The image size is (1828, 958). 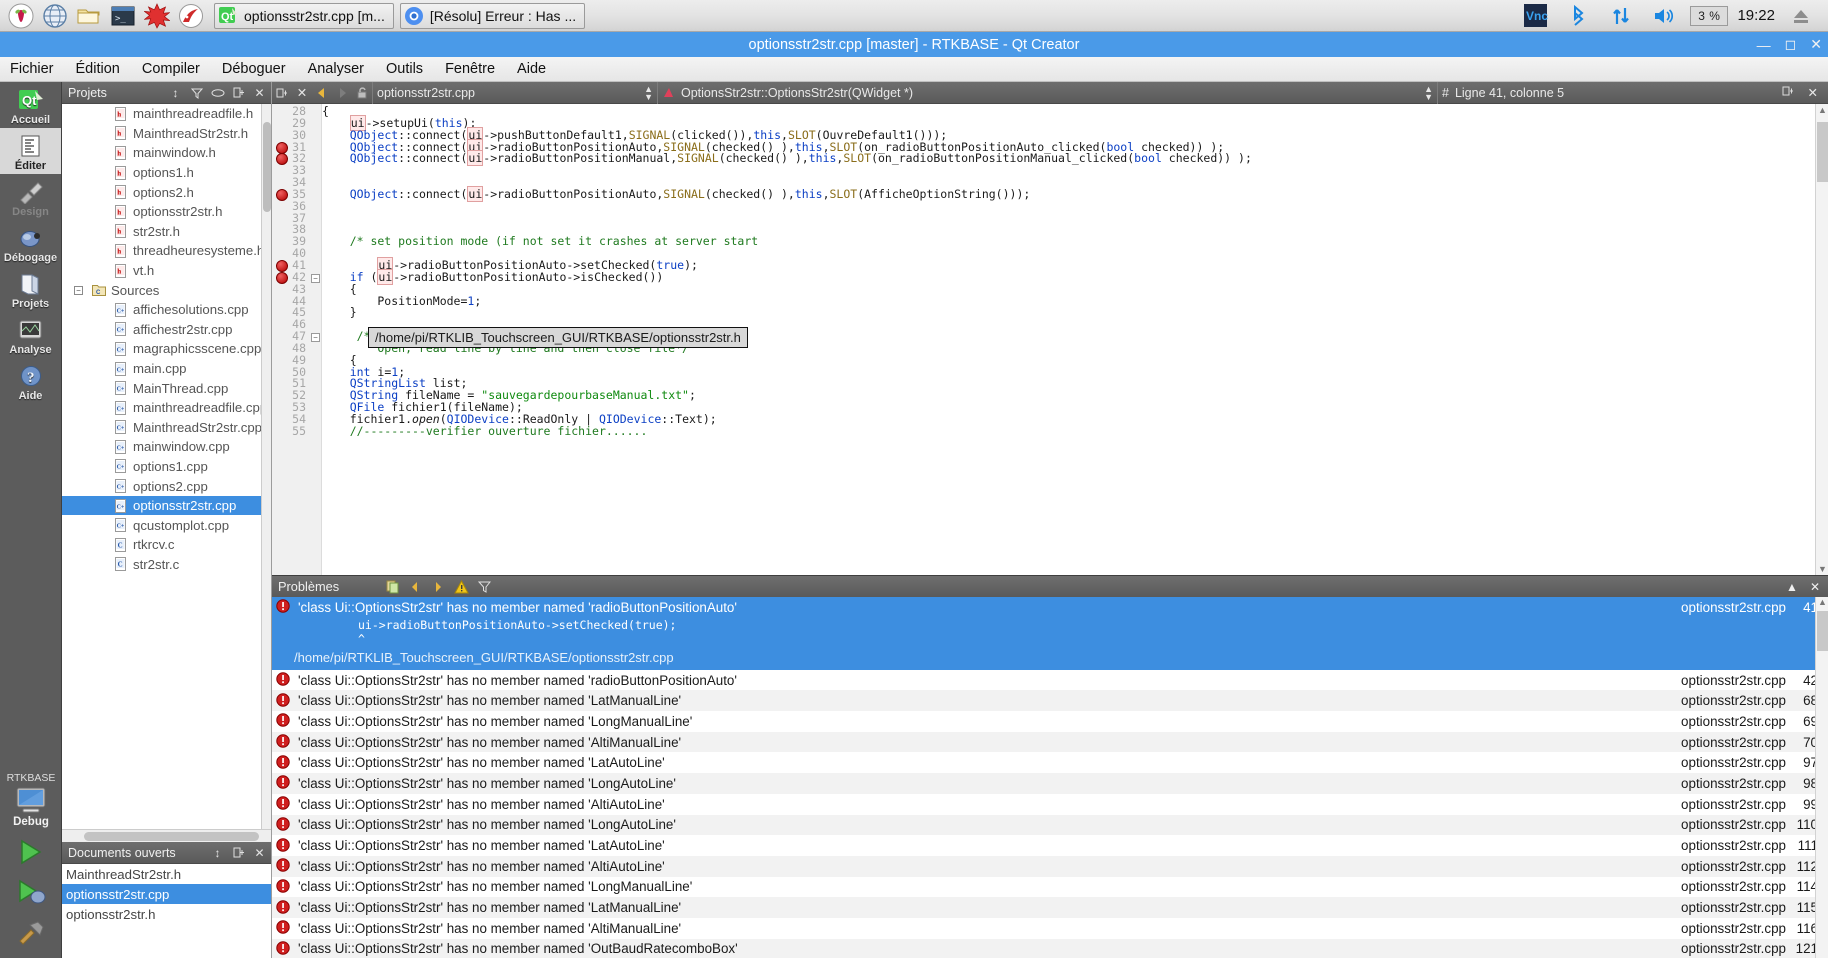 What do you see at coordinates (98, 69) in the screenshot?
I see `menu-edition: Édition` at bounding box center [98, 69].